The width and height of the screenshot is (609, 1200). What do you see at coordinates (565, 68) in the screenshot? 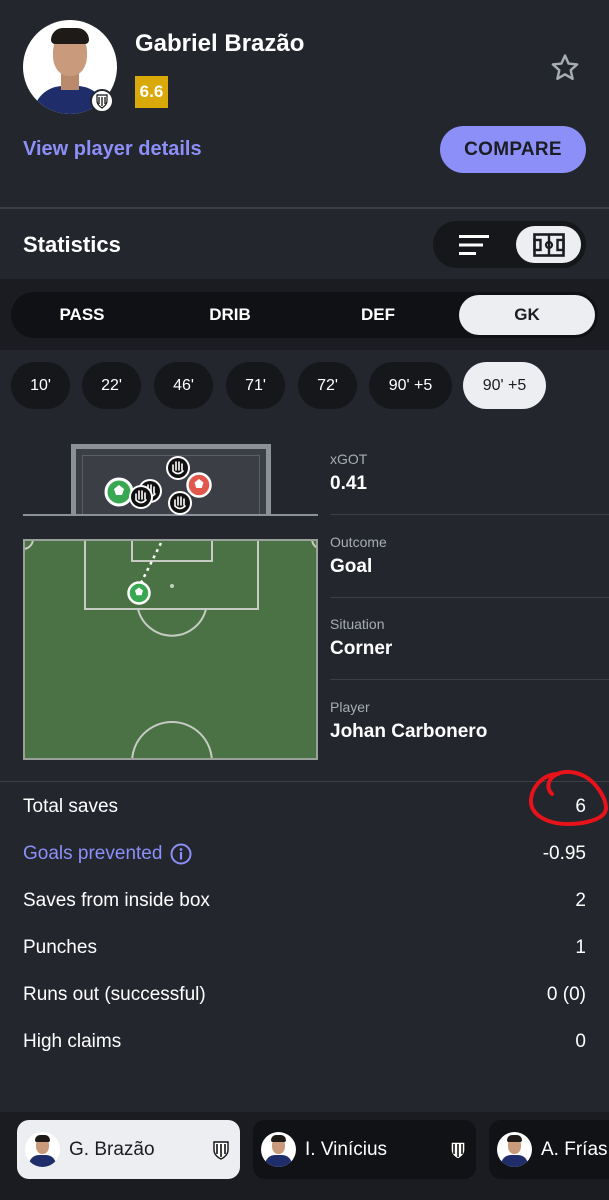
I see `star-icon` at bounding box center [565, 68].